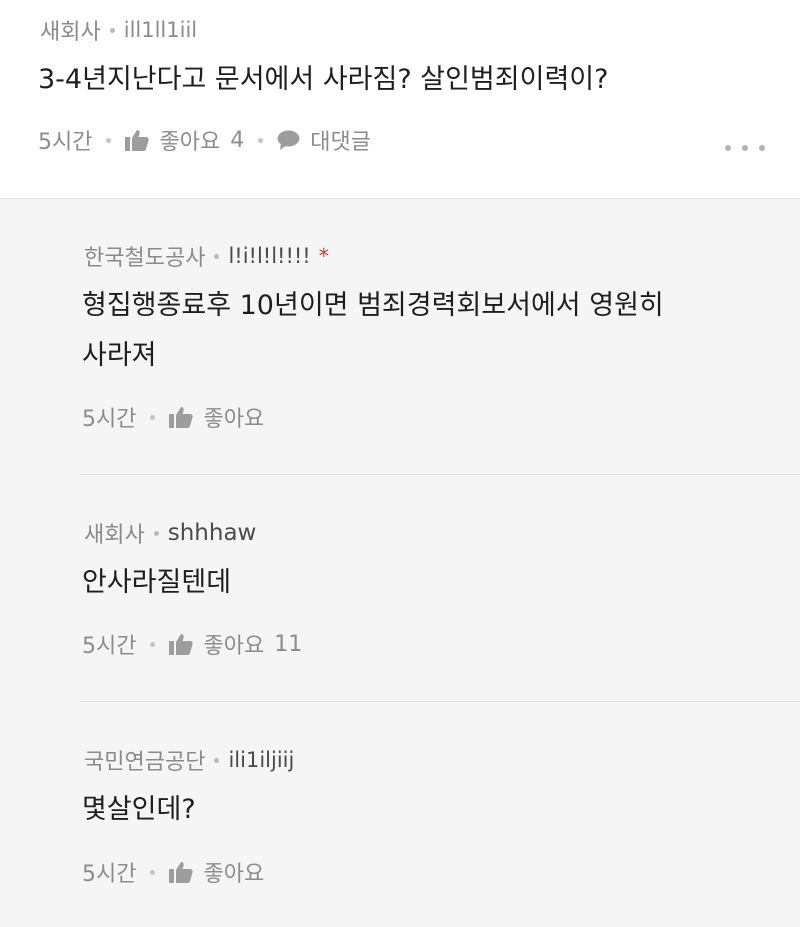 The image size is (800, 927). What do you see at coordinates (212, 533) in the screenshot?
I see `author-nickname: shhhaw` at bounding box center [212, 533].